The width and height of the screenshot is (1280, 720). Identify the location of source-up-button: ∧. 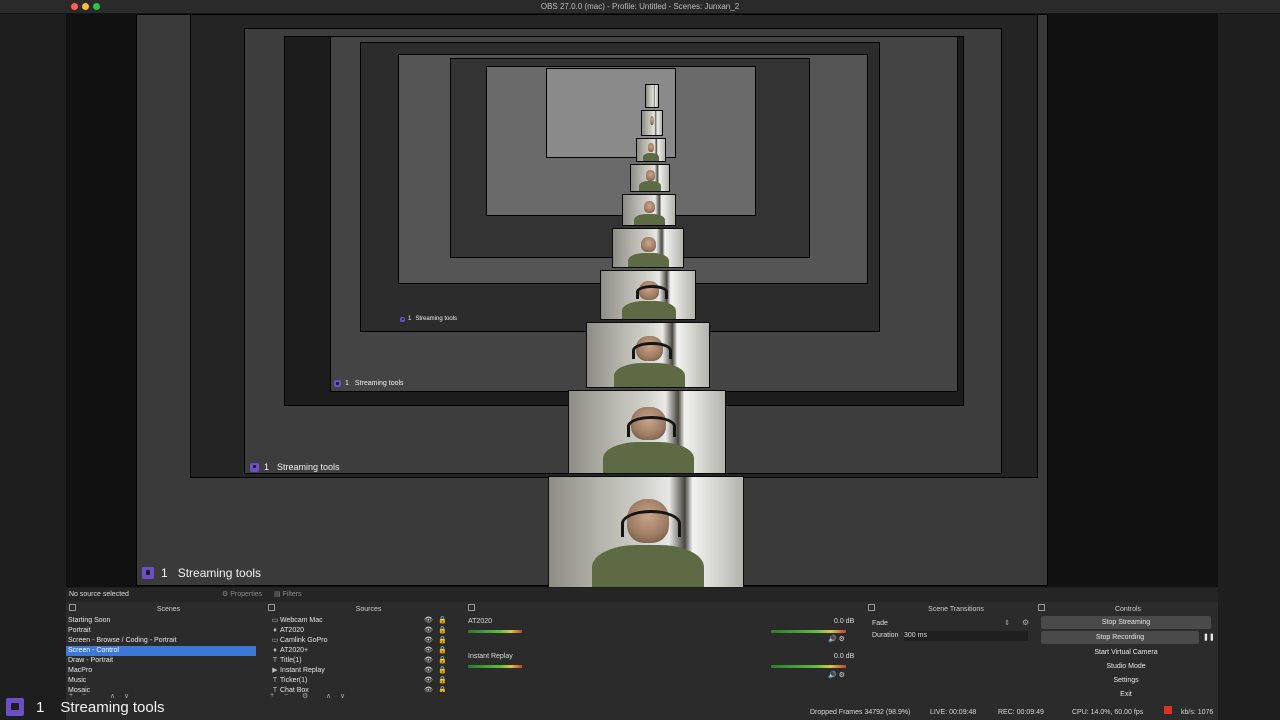
(328, 696).